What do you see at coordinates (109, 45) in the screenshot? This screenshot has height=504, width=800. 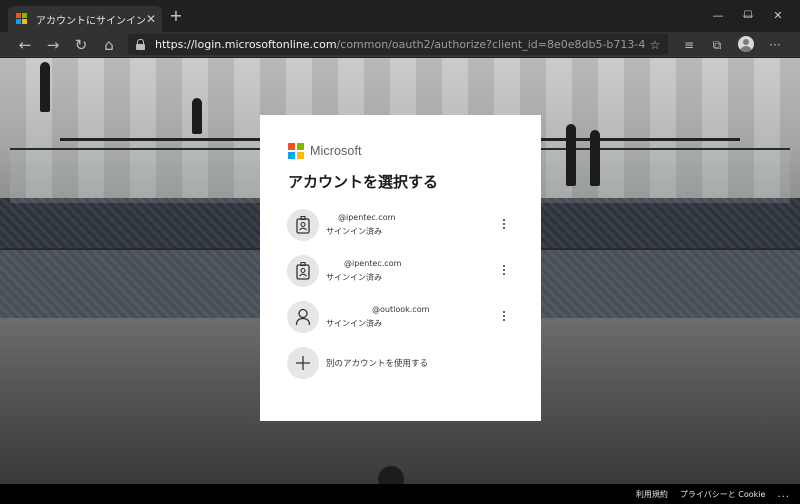 I see `home-button: ⌂` at bounding box center [109, 45].